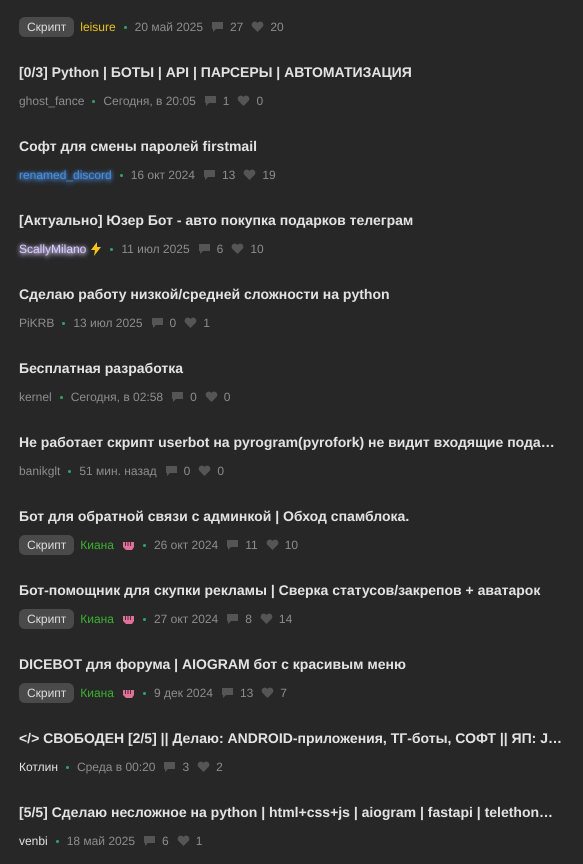 The width and height of the screenshot is (583, 864). What do you see at coordinates (183, 693) in the screenshot?
I see `thread-date: 9 дек 2024` at bounding box center [183, 693].